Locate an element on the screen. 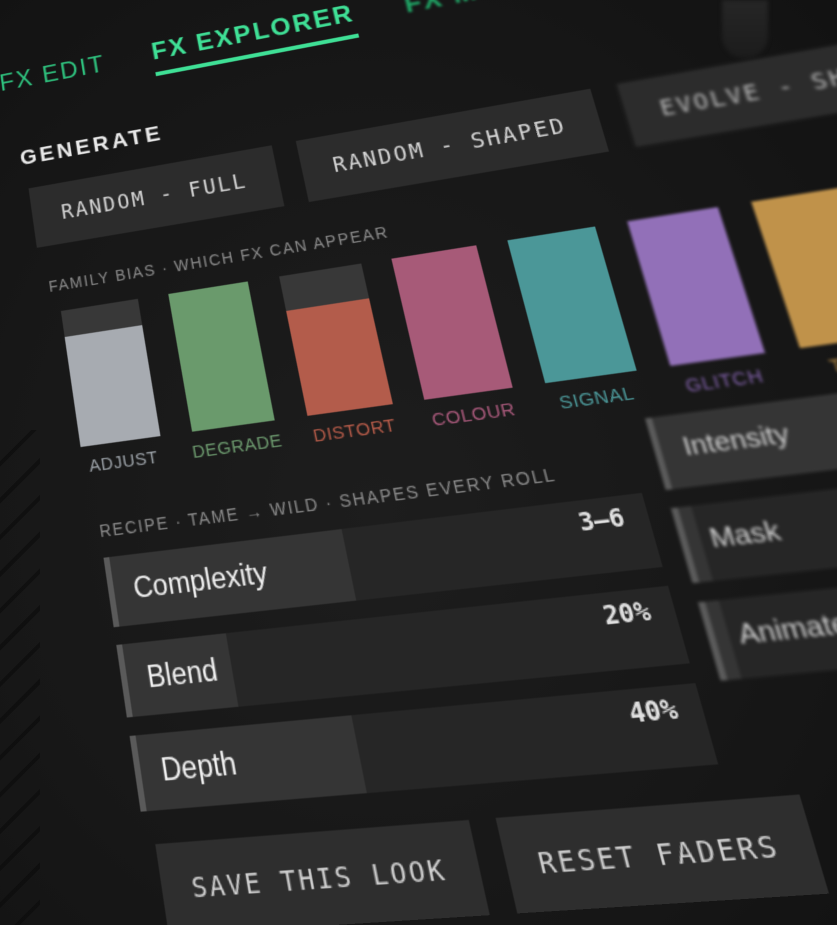  family-swatch-label: COLOUR is located at coordinates (474, 415).